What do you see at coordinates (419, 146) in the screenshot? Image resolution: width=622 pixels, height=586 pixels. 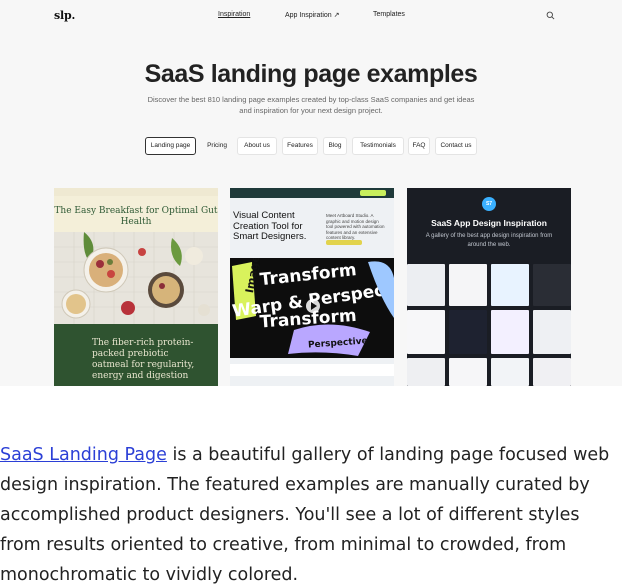 I see `filter-faq: FAQ` at bounding box center [419, 146].